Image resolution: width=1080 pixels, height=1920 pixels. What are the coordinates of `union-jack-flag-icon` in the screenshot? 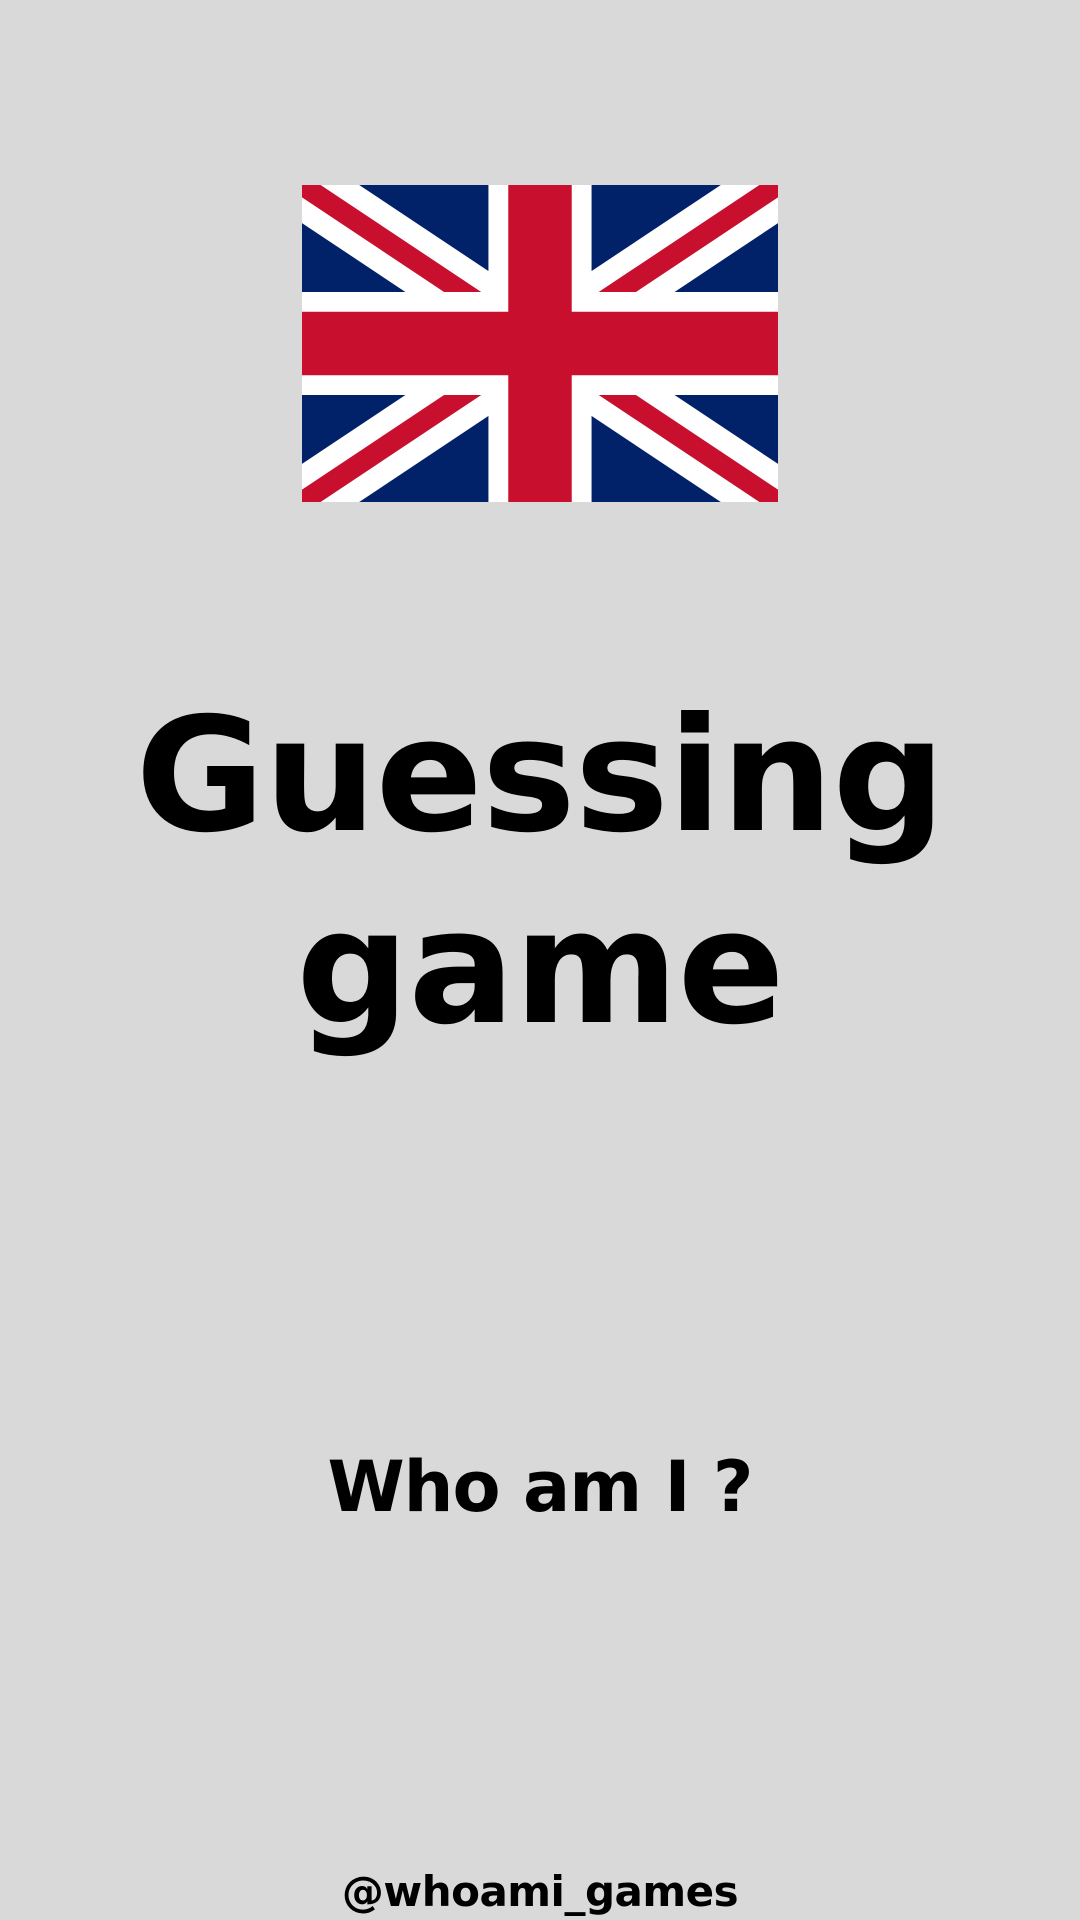 It's located at (540, 343).